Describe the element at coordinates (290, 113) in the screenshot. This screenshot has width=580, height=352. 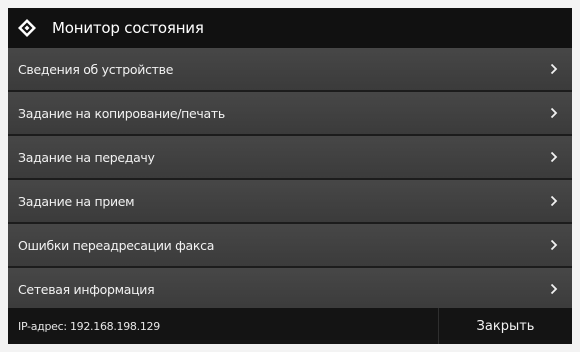
I see `menu-item-copy-print-job: Задание на копирование/печать` at that location.